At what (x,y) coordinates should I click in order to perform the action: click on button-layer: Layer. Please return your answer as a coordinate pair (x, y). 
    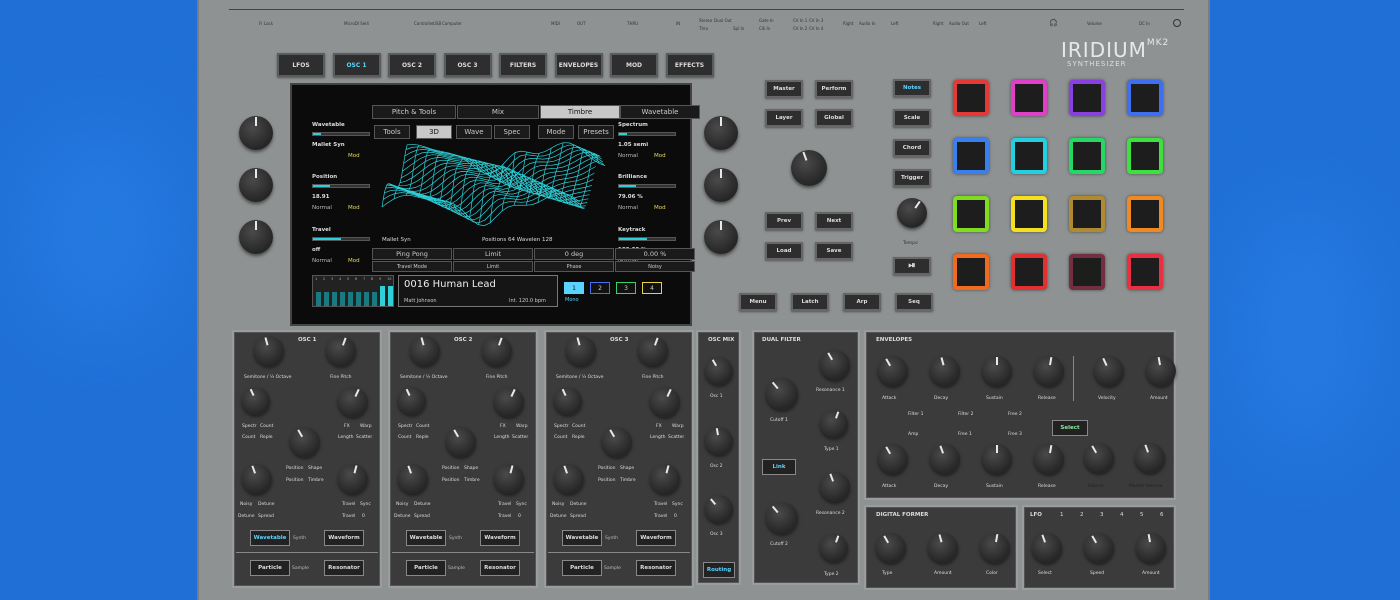
    Looking at the image, I should click on (784, 118).